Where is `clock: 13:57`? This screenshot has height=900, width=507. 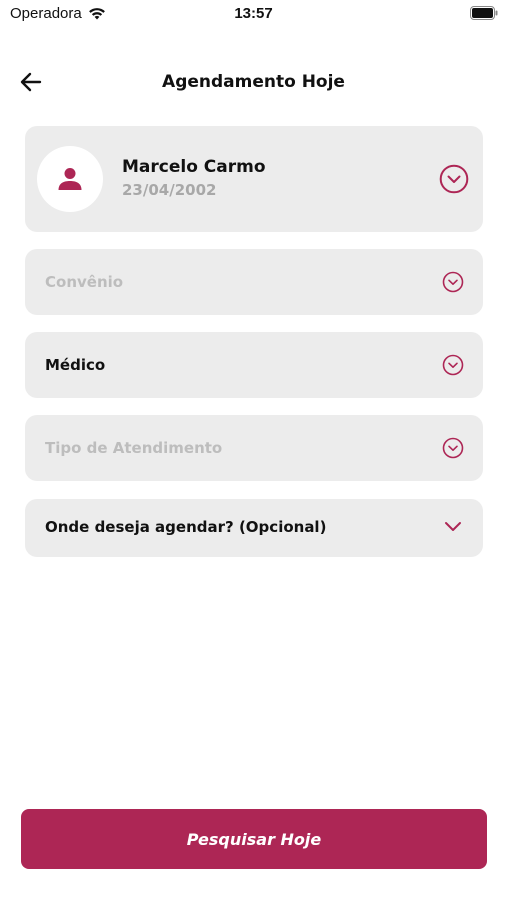
clock: 13:57 is located at coordinates (253, 13).